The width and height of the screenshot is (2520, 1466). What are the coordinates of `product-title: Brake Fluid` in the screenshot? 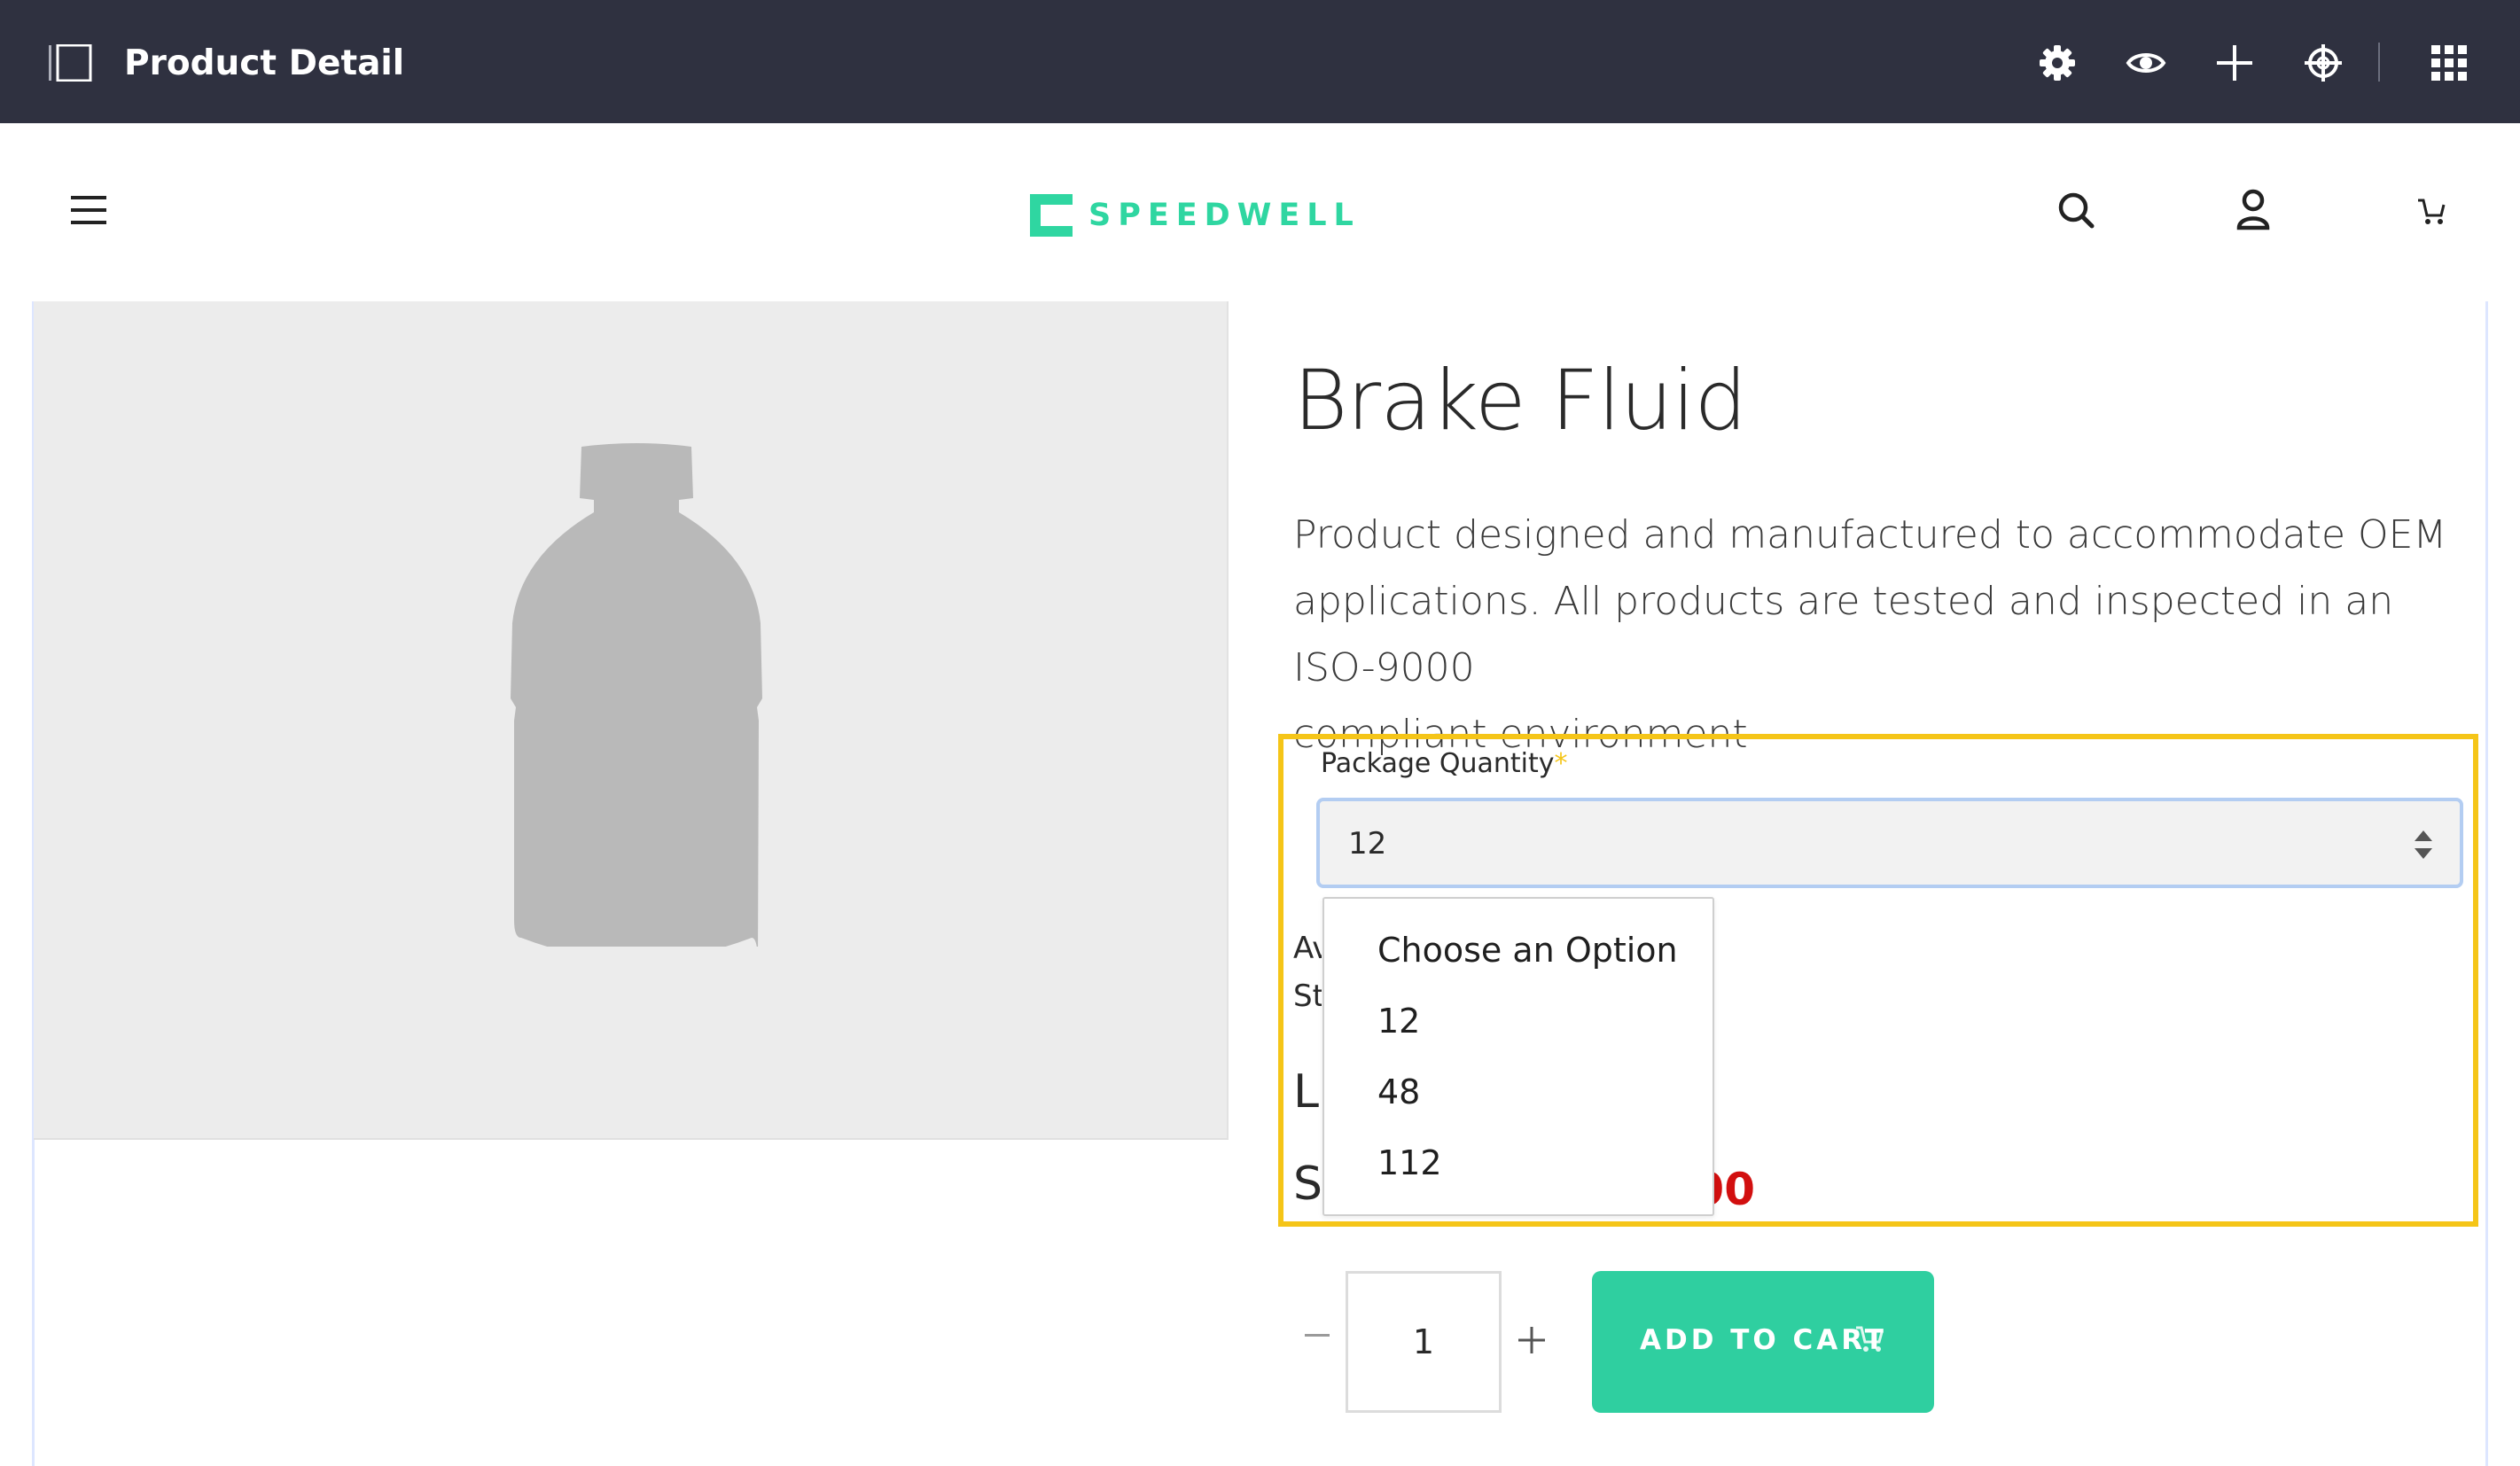 It's located at (1520, 401).